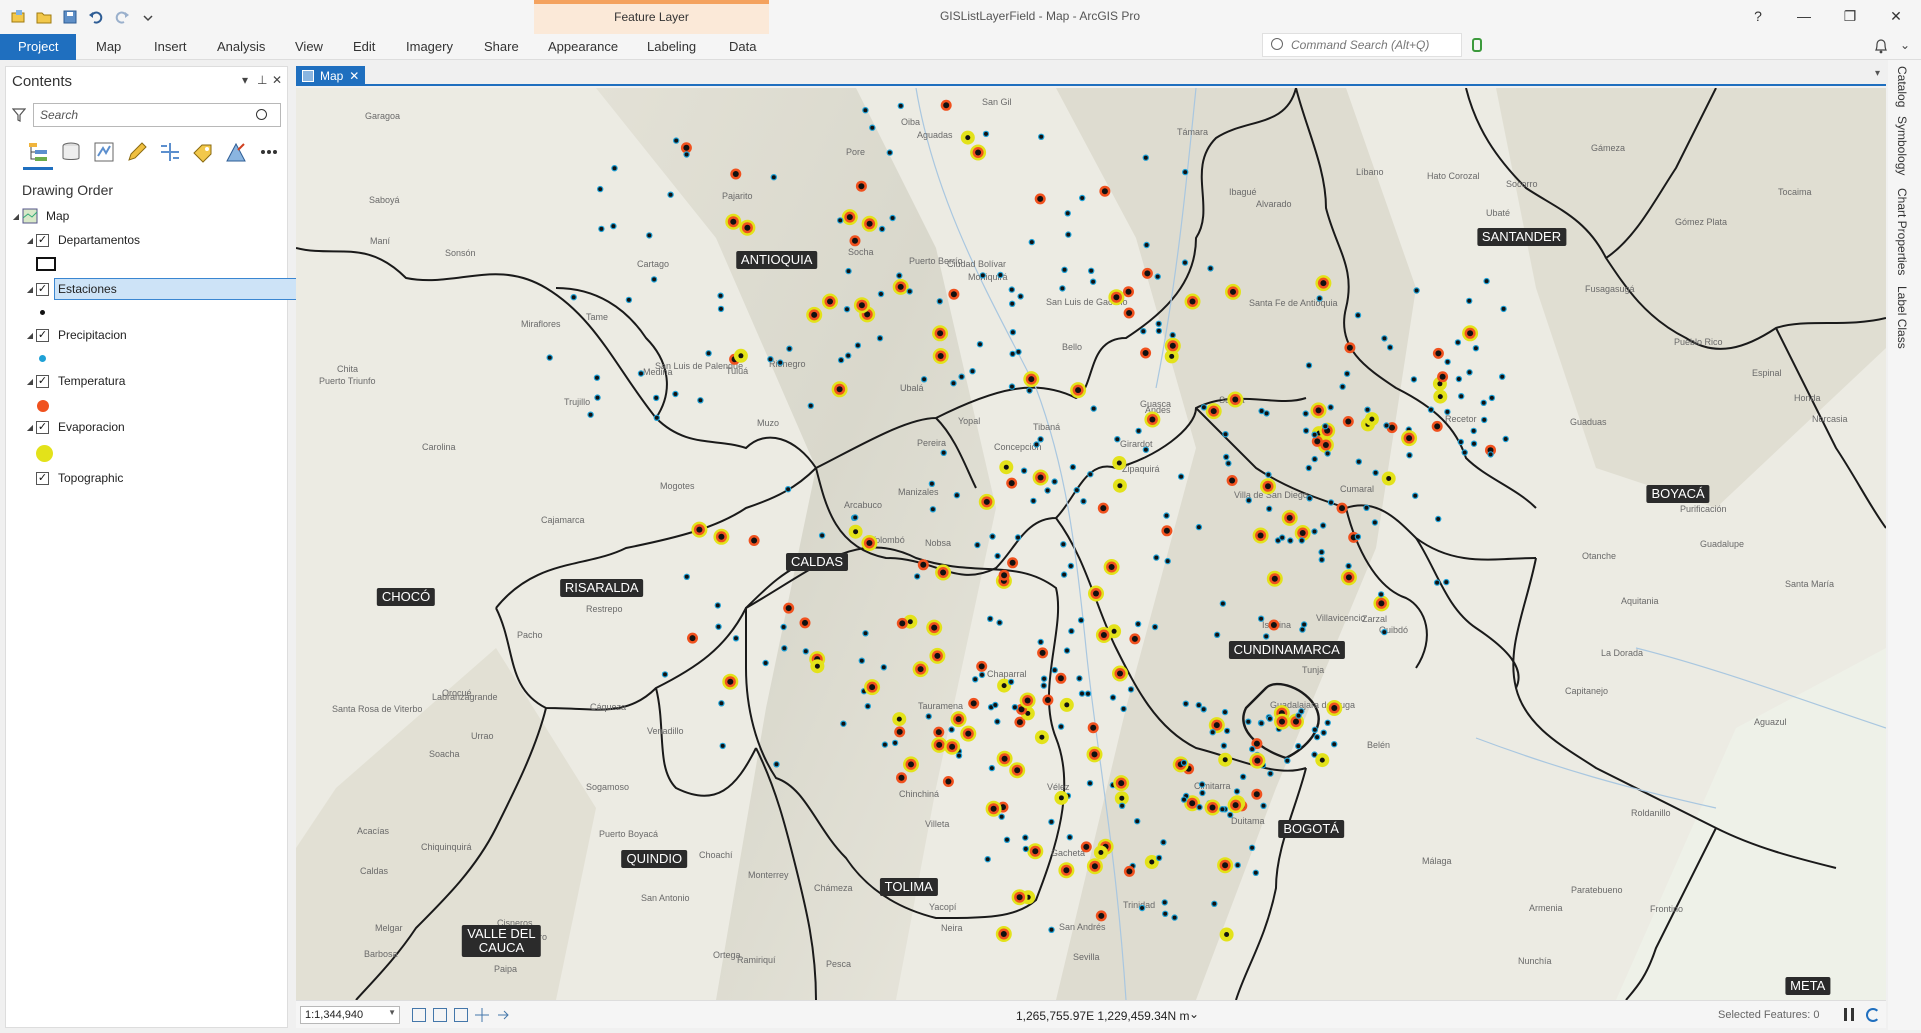 This screenshot has height=1033, width=1921. Describe the element at coordinates (742, 47) in the screenshot. I see `tab-data: Data` at that location.